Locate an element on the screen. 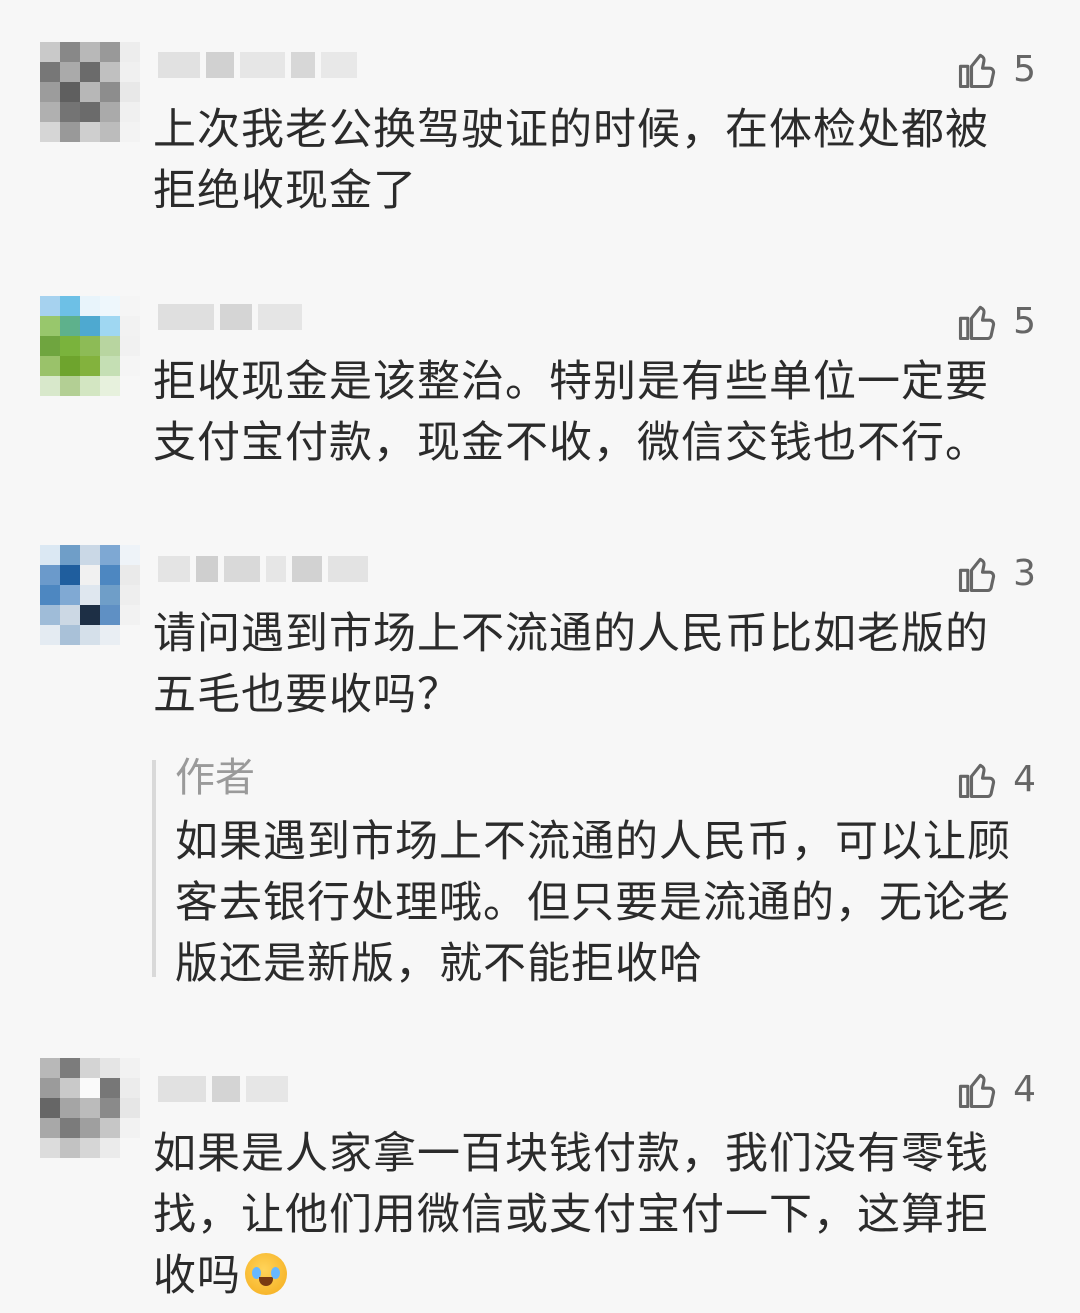  comment-line-text: 收吗 is located at coordinates (197, 1276).